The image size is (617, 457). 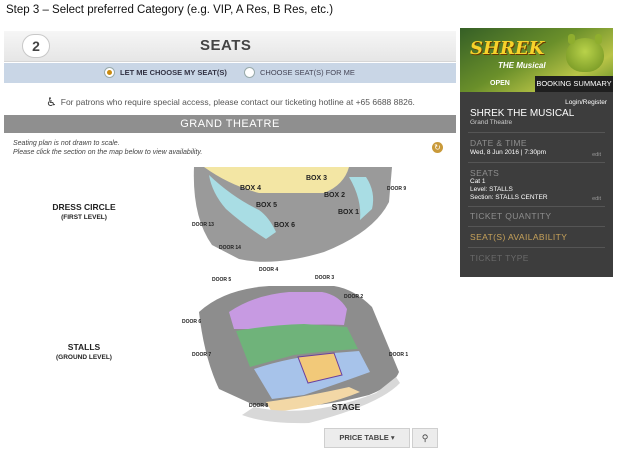 I want to click on door-2-label: DOOR 2, so click(x=353, y=297).